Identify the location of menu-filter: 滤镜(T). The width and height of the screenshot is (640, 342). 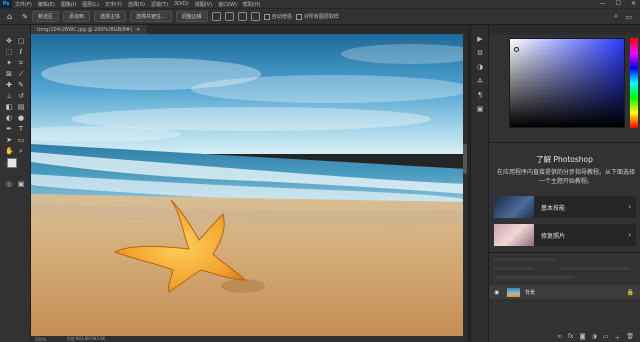
(159, 4).